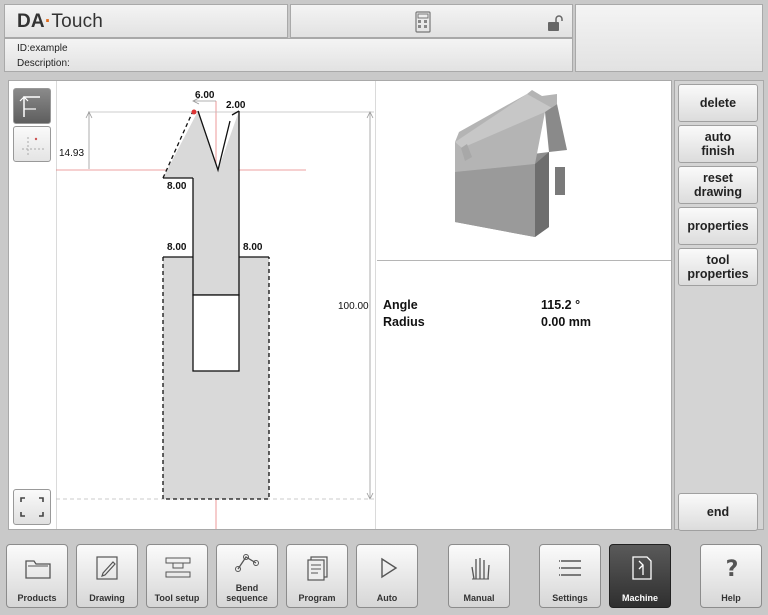 This screenshot has width=768, height=615. I want to click on tool-properties-button: tool properties, so click(718, 267).